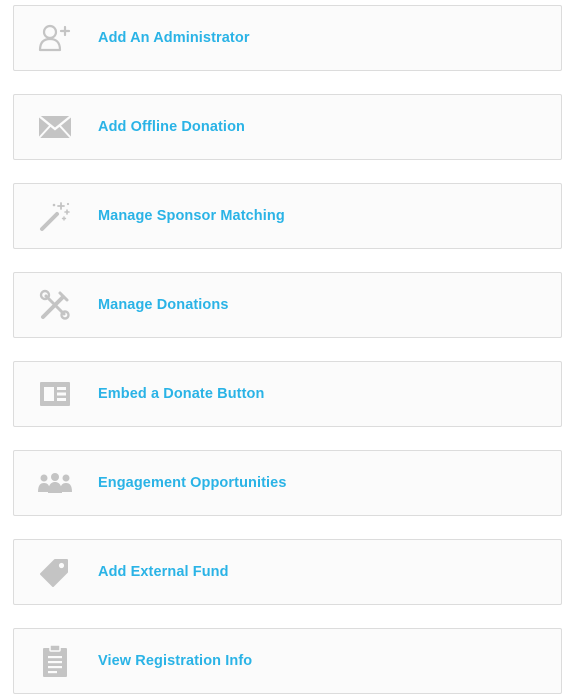 Image resolution: width=567 pixels, height=698 pixels. Describe the element at coordinates (171, 127) in the screenshot. I see `action-label: Add Offline Donation` at that location.